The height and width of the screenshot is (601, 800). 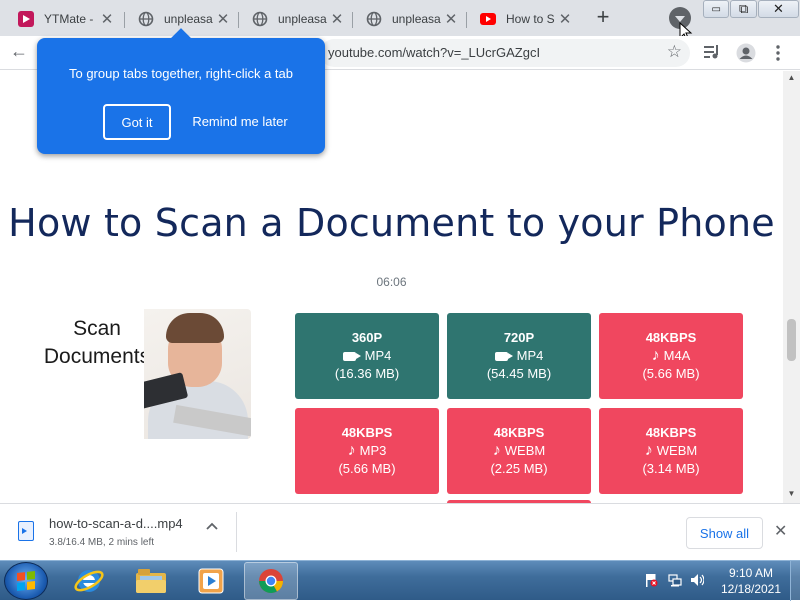 I want to click on format-size: (3.14 MB), so click(x=671, y=468).